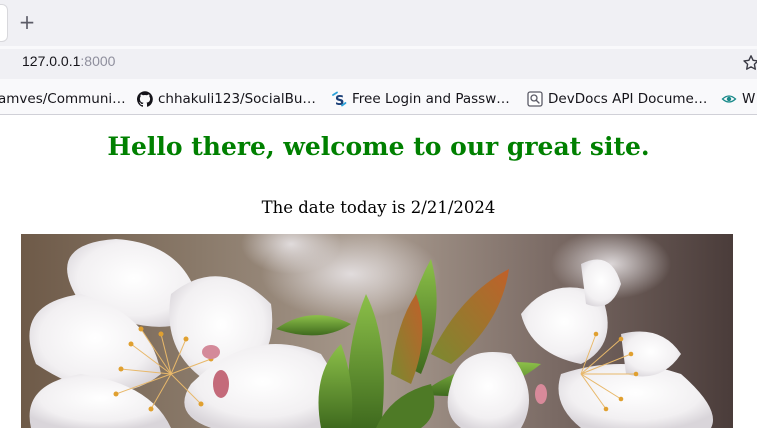  I want to click on bookmark-label: W, so click(749, 99).